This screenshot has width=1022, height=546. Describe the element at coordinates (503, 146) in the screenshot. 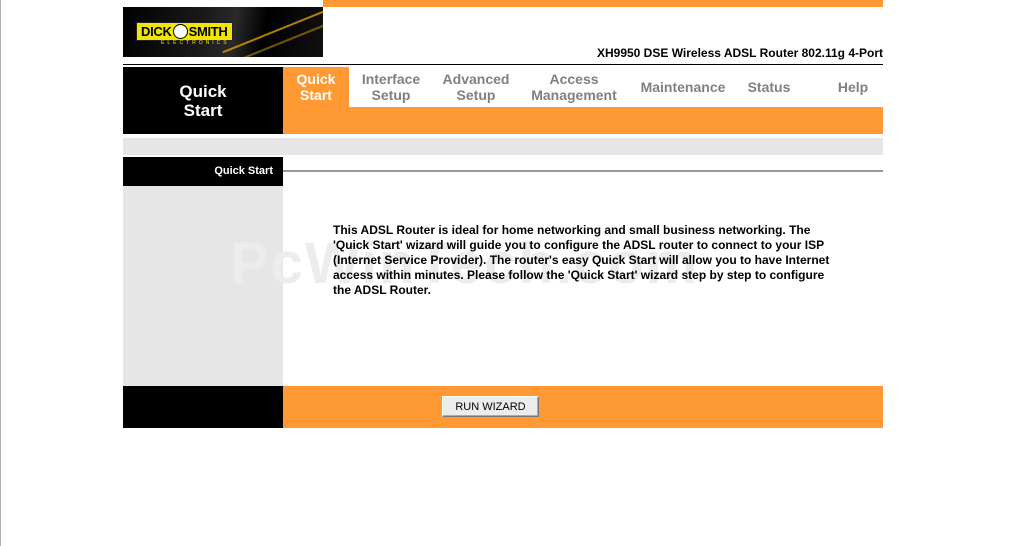

I see `spacer-band` at that location.